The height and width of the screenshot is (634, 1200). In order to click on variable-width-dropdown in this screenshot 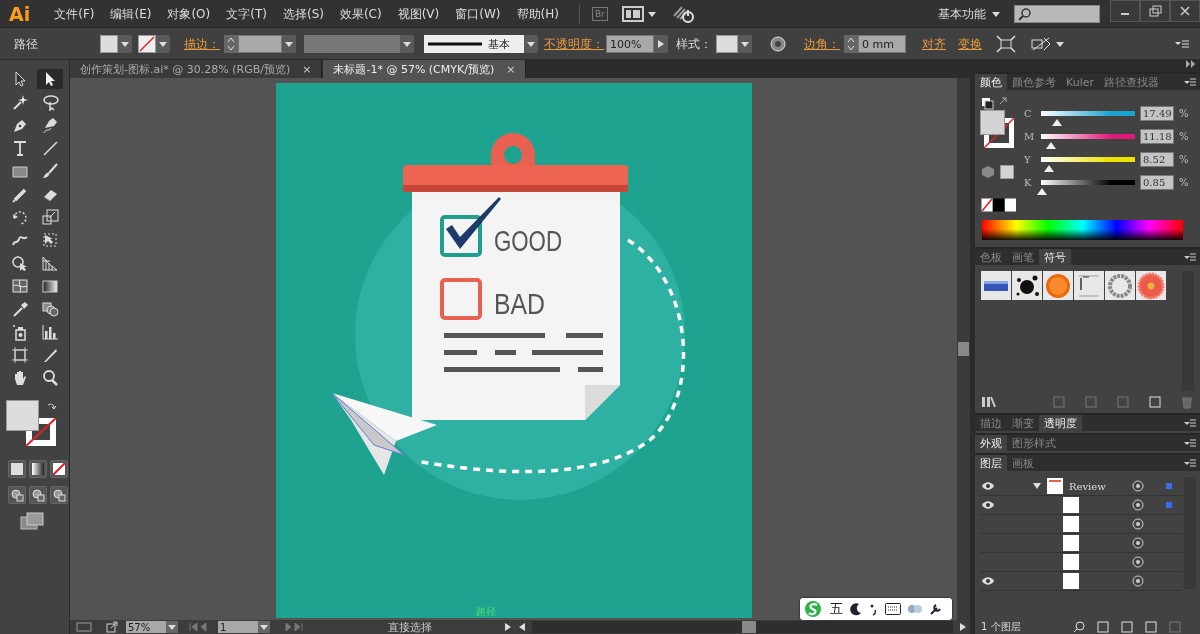, I will do `click(407, 44)`.